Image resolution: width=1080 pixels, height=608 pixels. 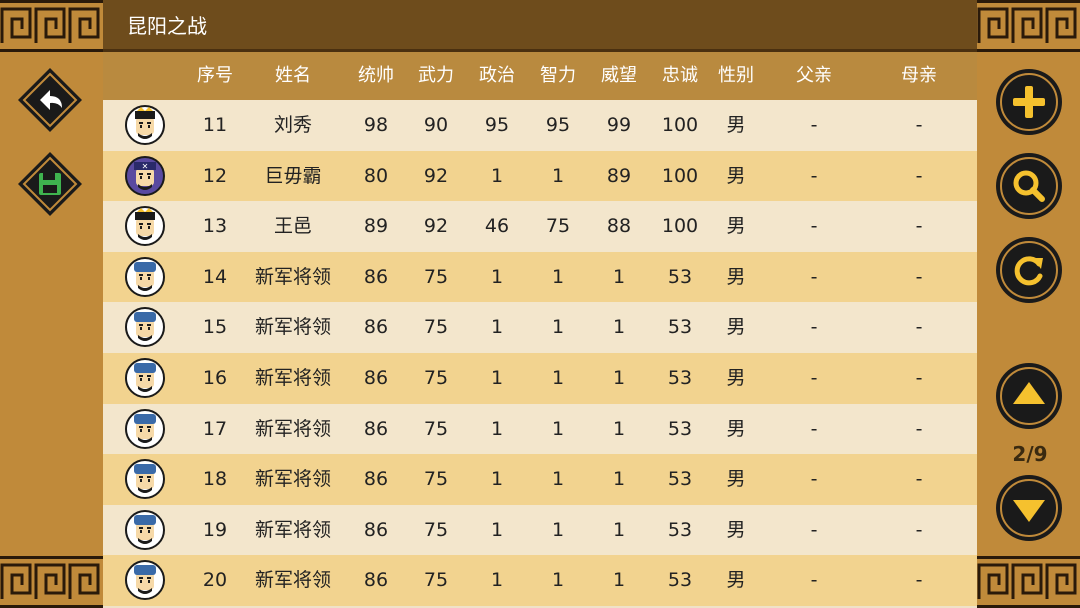 I want to click on triangle-up-icon, so click(x=1029, y=396).